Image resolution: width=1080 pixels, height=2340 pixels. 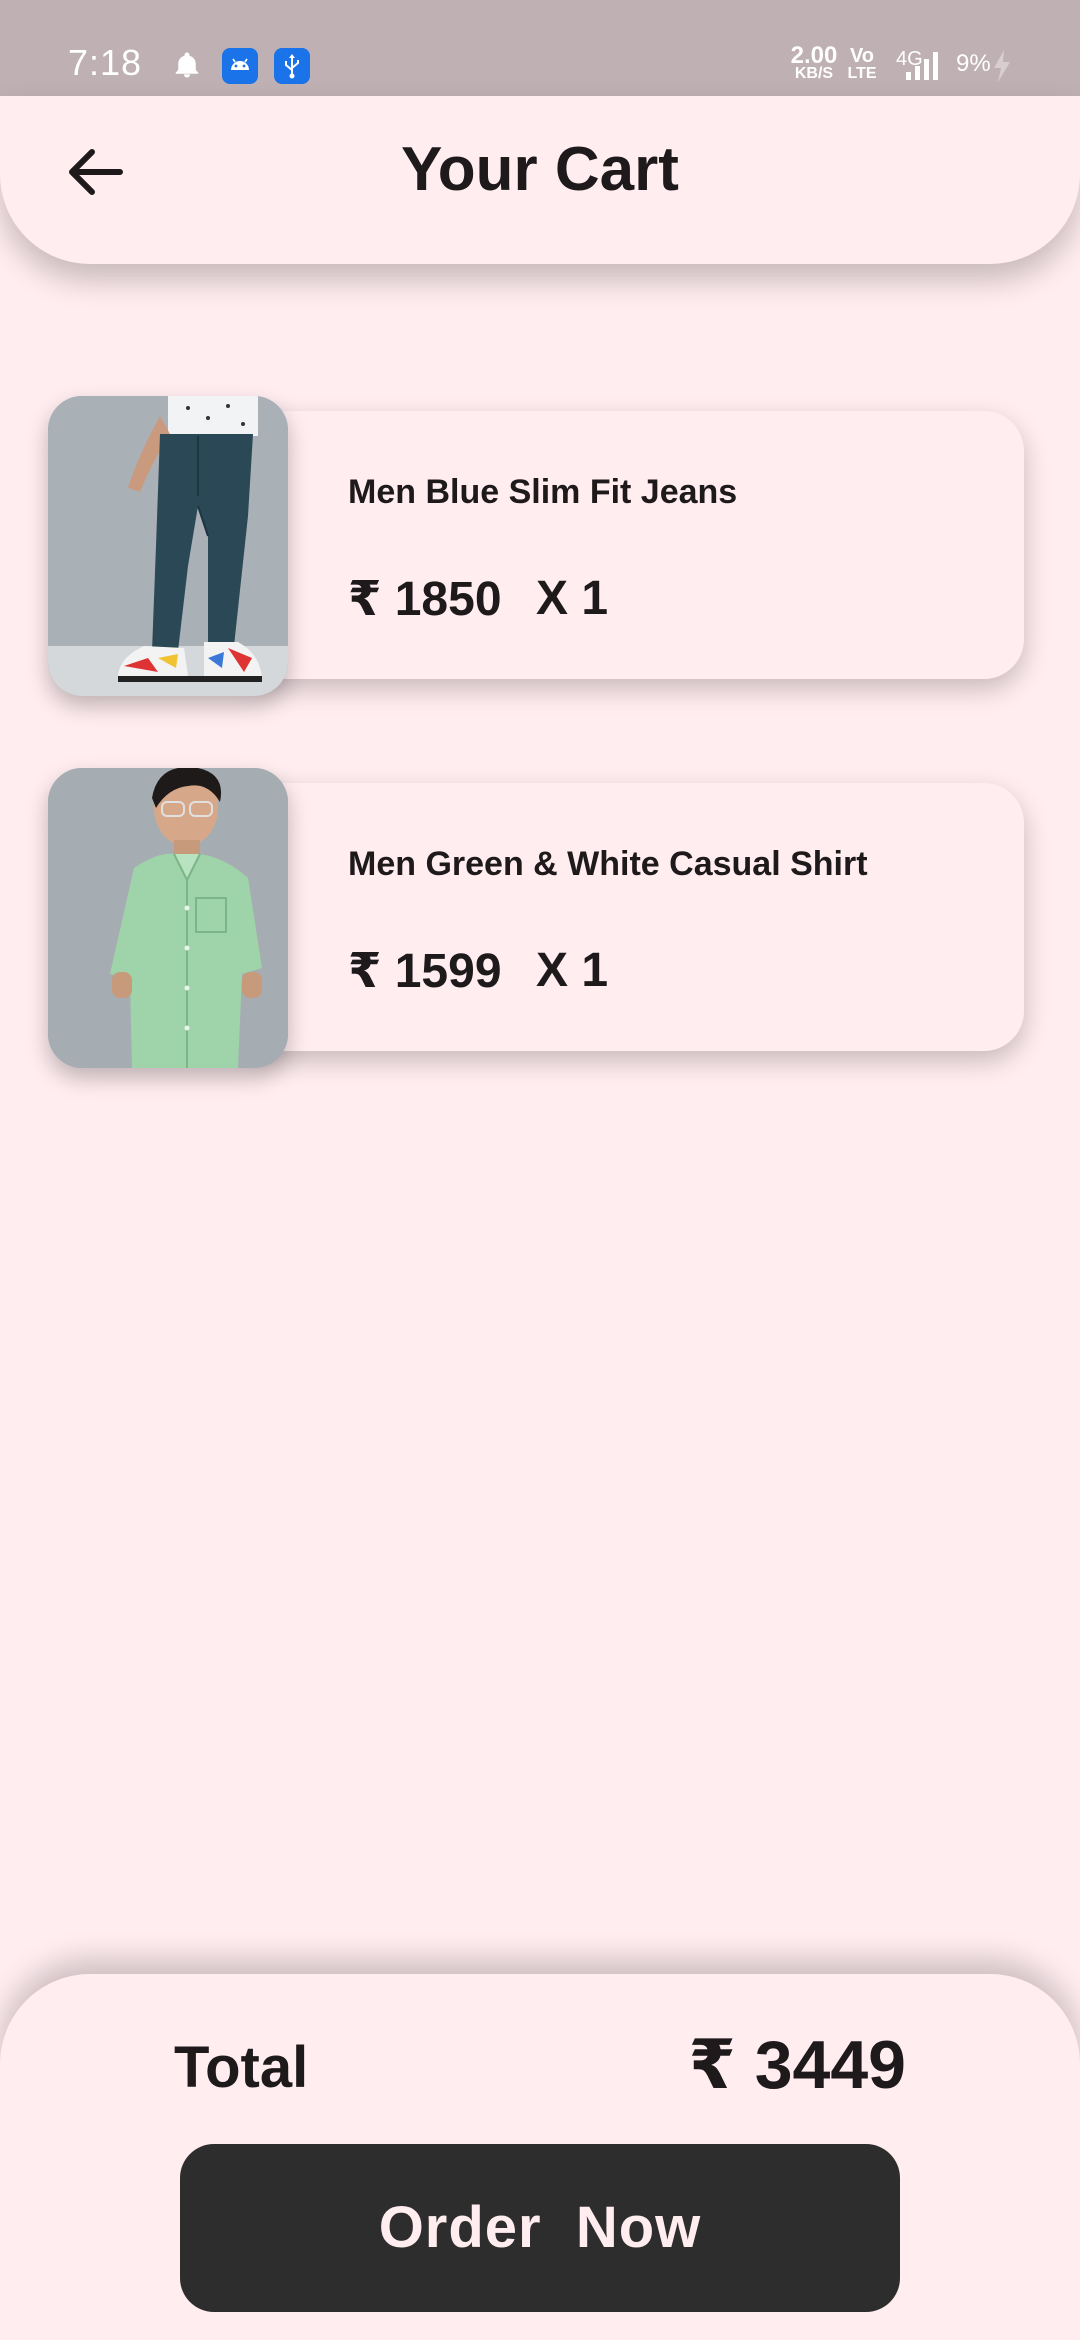 I want to click on order-now-label: Order Now, so click(x=540, y=2227).